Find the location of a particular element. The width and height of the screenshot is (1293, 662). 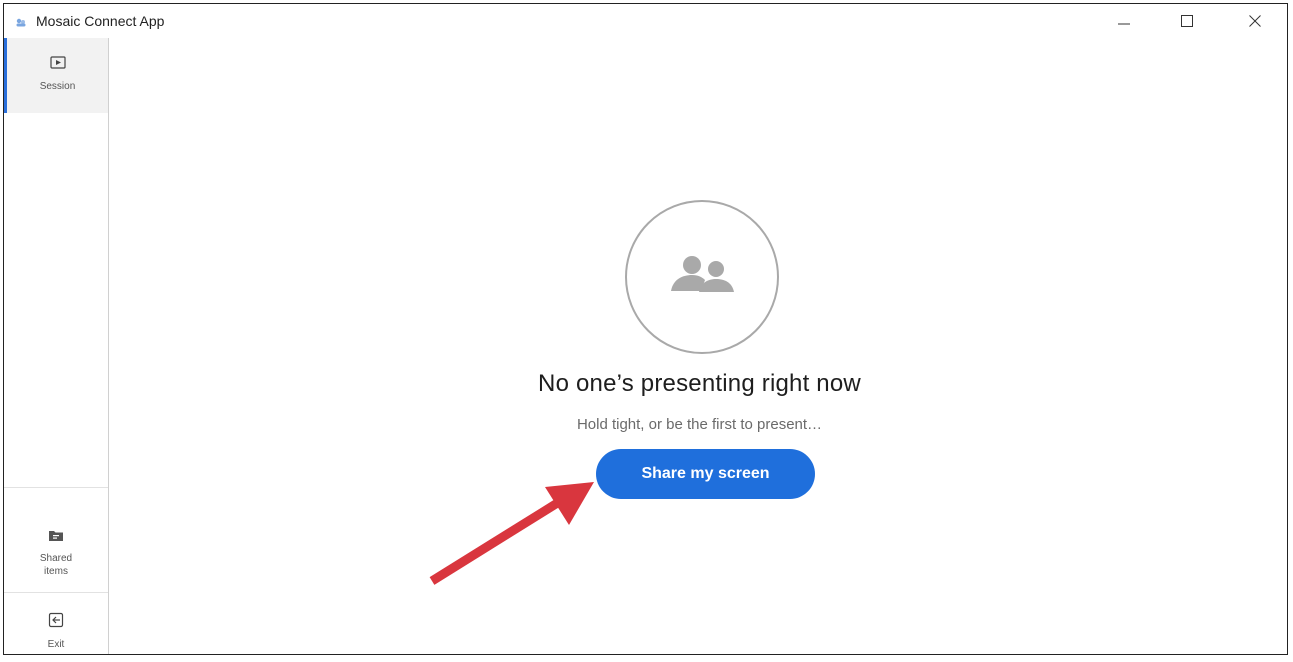

maximize-button is located at coordinates (1187, 21).